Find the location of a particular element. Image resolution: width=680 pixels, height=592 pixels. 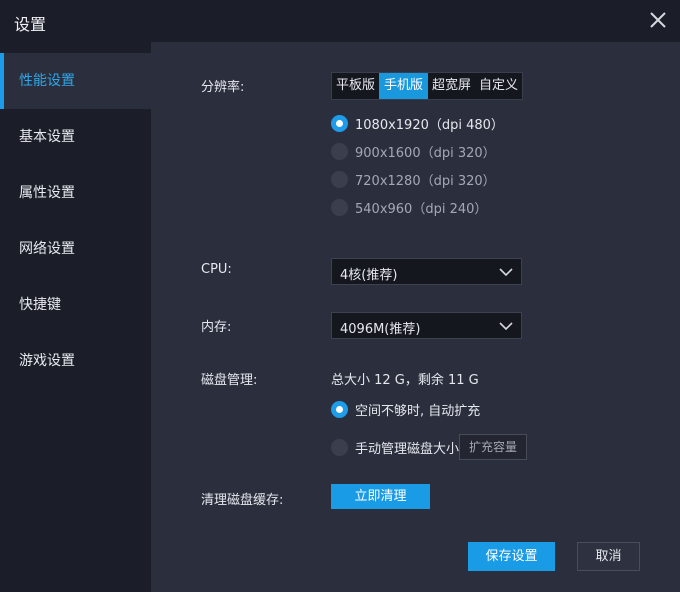

disk-auto-expand-option: 空间不够时, 自动扩充 is located at coordinates (405, 409).